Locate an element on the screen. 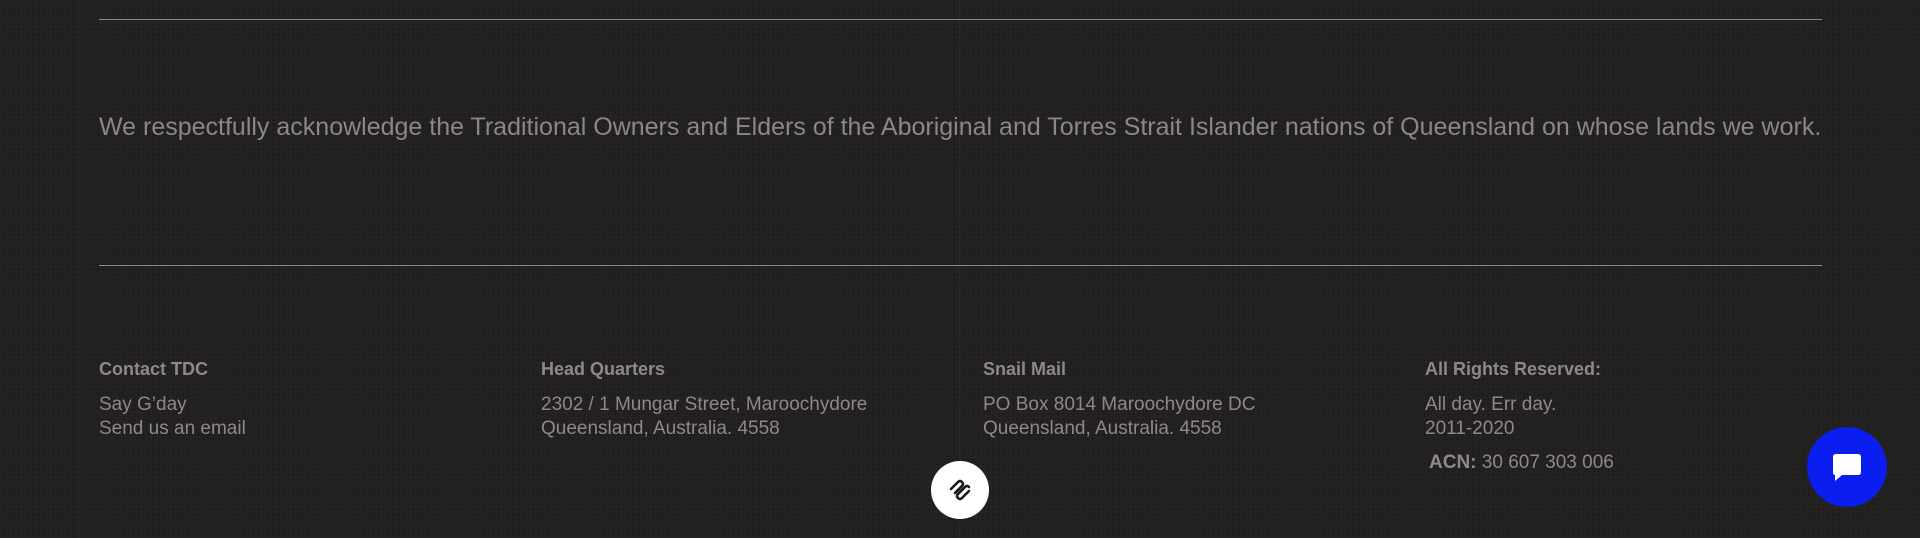  headquarters-address-line2: Queensland, Australia. 4558 is located at coordinates (660, 428).